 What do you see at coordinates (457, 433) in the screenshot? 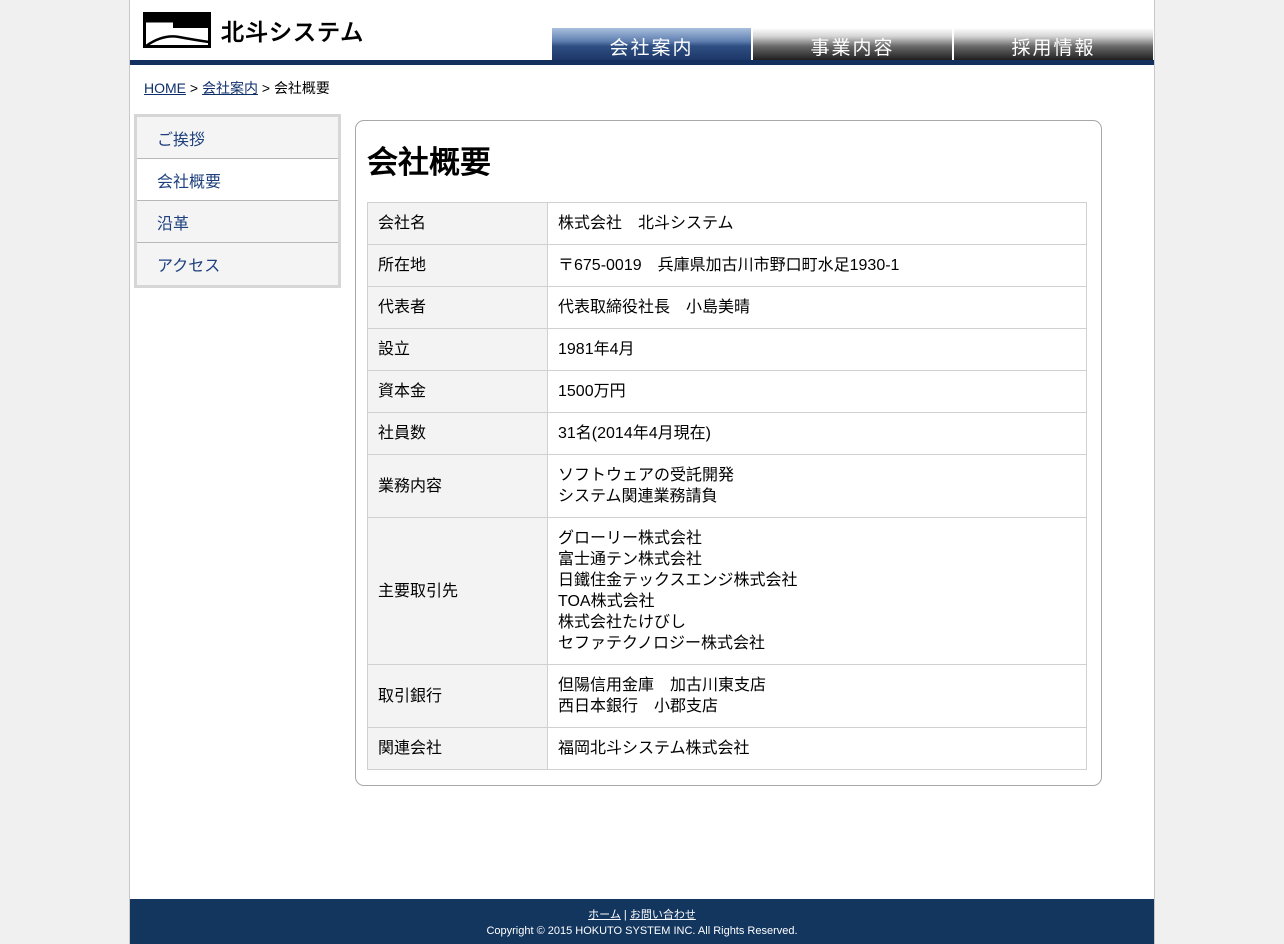
I see `row-label: 社員数` at bounding box center [457, 433].